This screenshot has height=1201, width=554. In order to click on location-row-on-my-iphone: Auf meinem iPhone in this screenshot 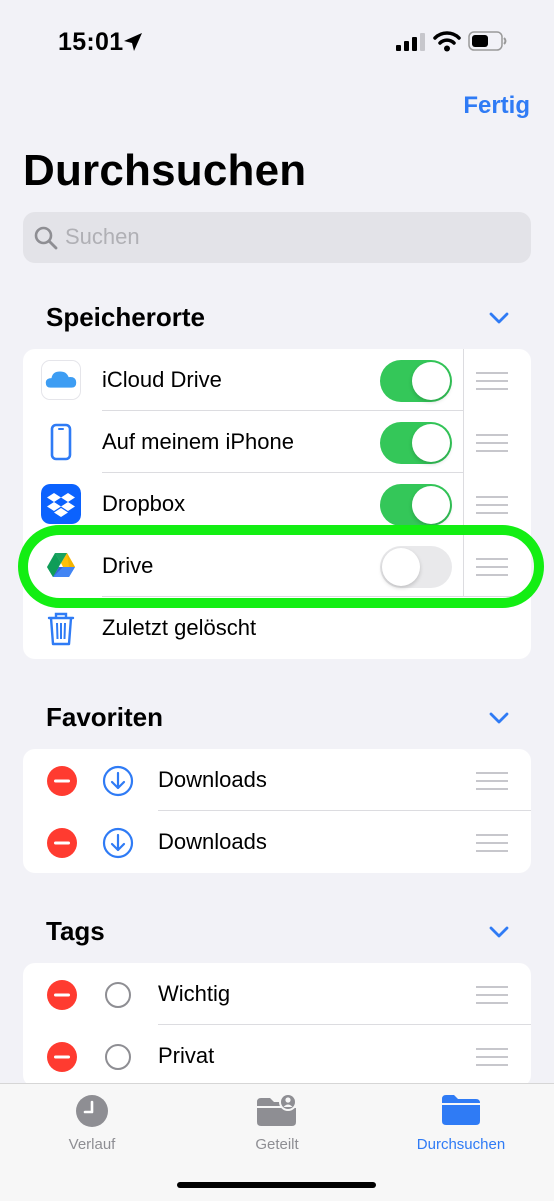, I will do `click(277, 442)`.